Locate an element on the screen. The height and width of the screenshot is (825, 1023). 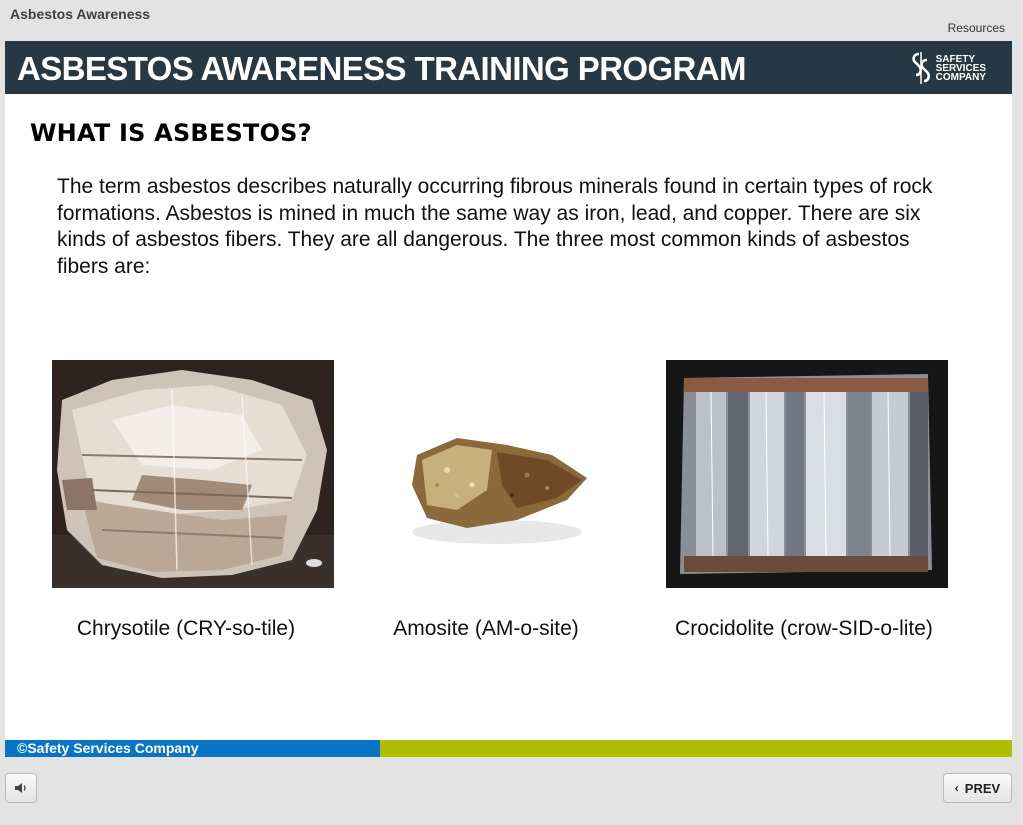
footer-blue-band: ©Safety Services Company is located at coordinates (192, 748).